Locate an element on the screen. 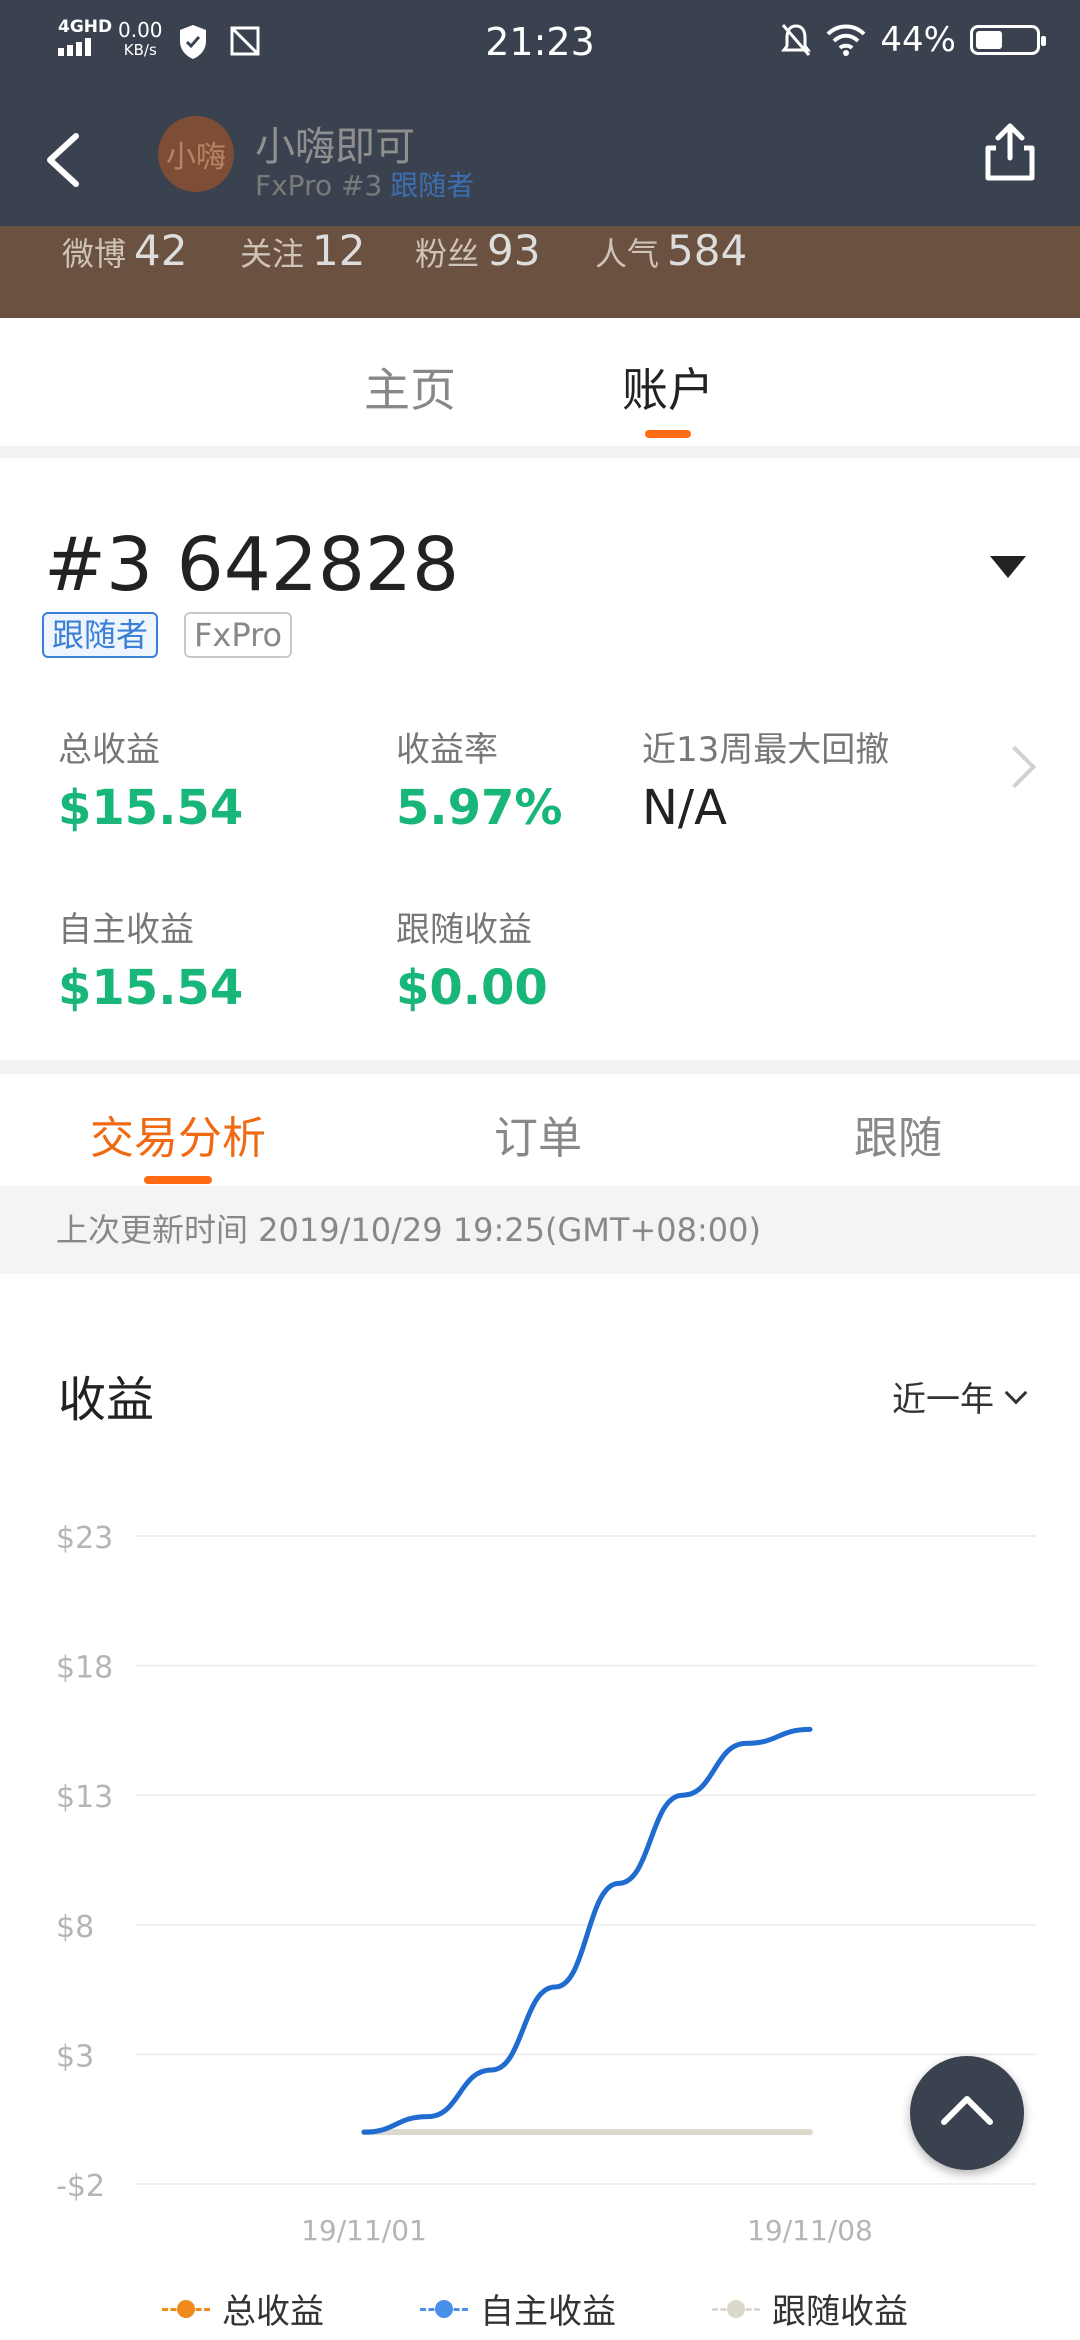  tab-home: 主页 is located at coordinates (410, 387).